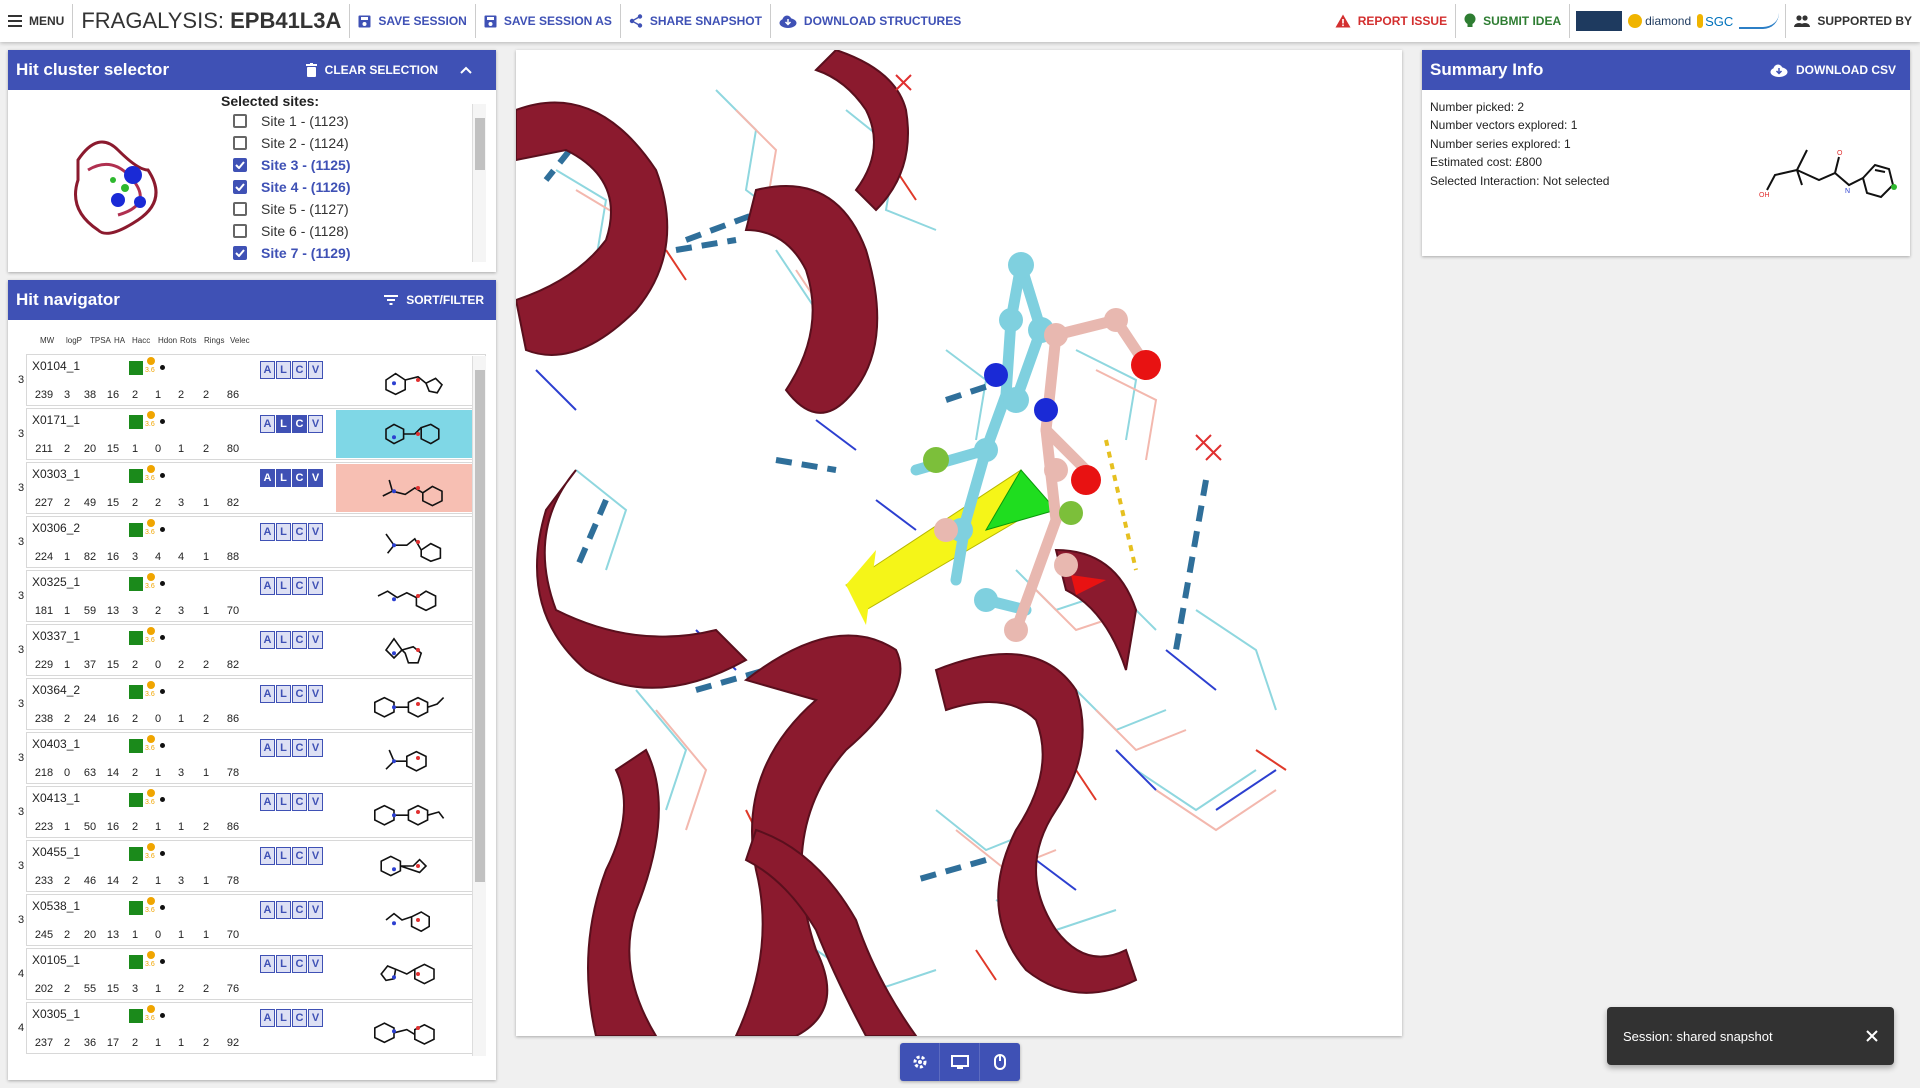  I want to click on column-header: Rings, so click(217, 340).